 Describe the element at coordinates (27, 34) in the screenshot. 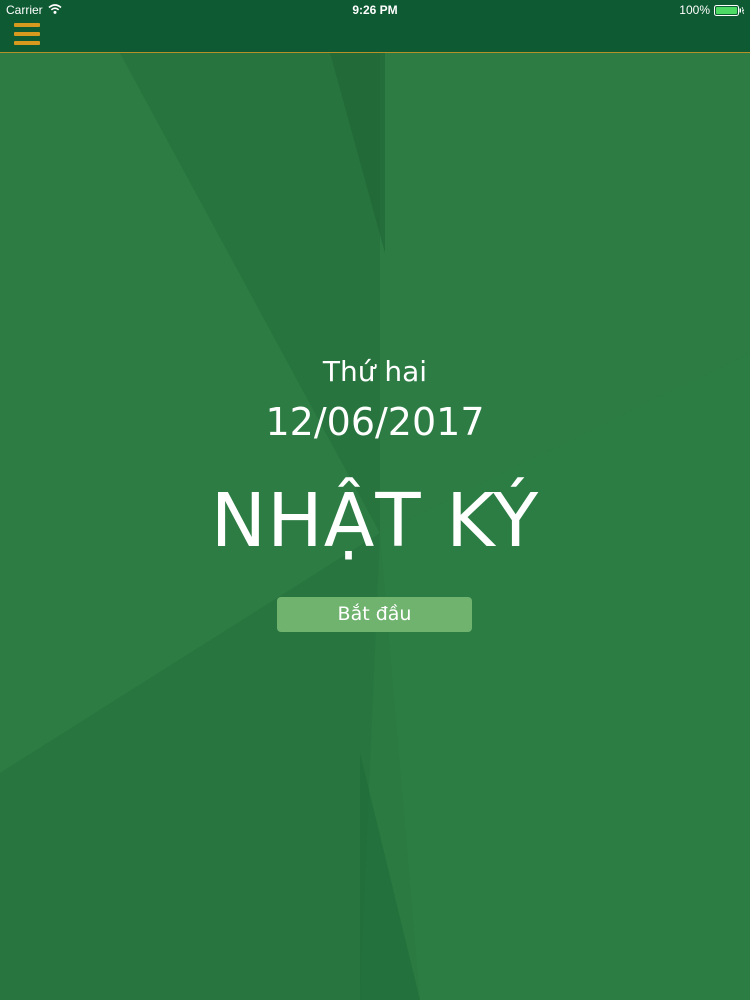

I see `menu-button` at that location.